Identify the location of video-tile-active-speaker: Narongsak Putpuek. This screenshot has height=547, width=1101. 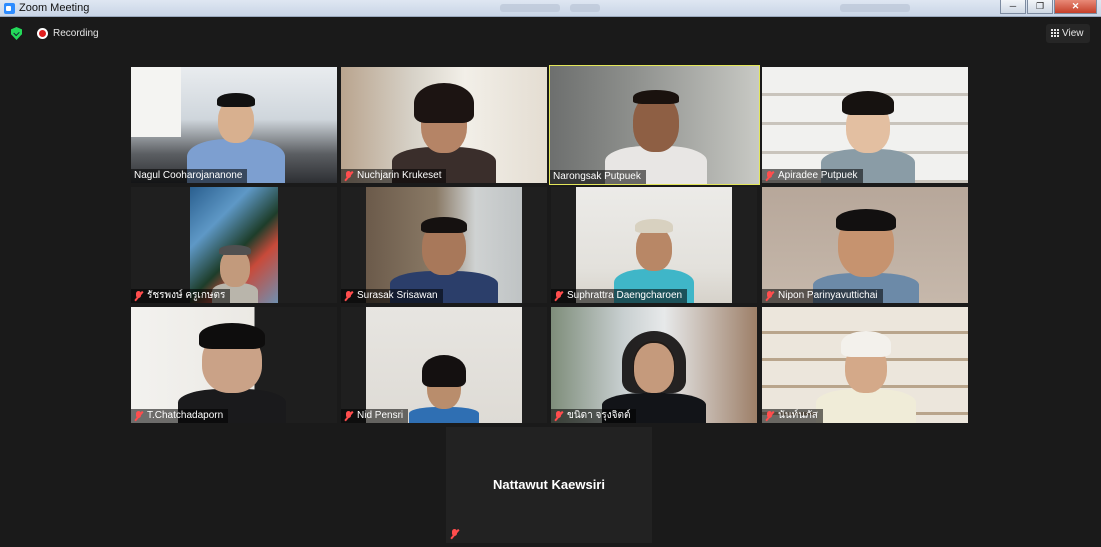
(654, 125).